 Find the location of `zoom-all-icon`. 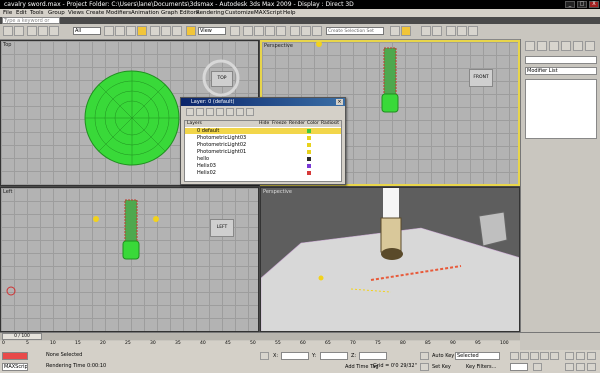

zoom-all-icon is located at coordinates (580, 356).